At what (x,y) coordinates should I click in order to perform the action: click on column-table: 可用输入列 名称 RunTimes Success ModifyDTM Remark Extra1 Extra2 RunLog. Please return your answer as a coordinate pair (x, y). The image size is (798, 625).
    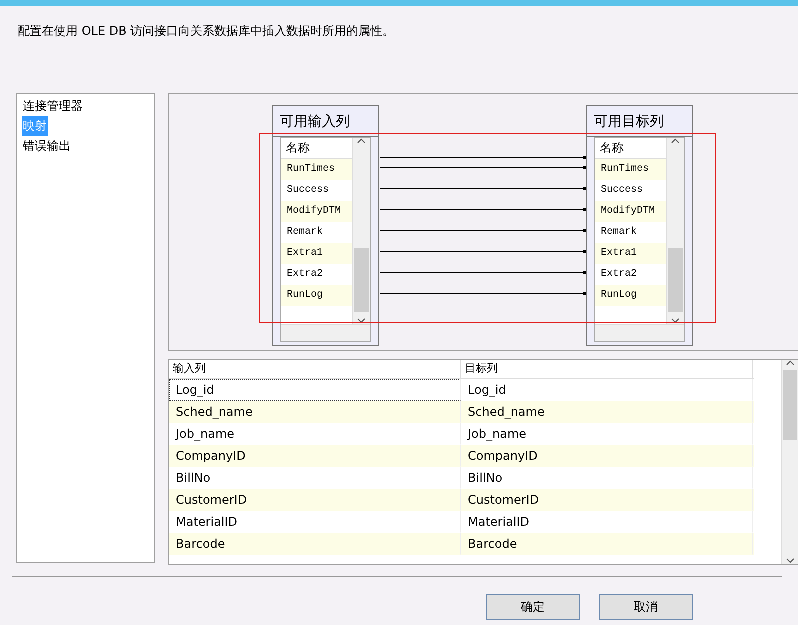
    Looking at the image, I should click on (325, 225).